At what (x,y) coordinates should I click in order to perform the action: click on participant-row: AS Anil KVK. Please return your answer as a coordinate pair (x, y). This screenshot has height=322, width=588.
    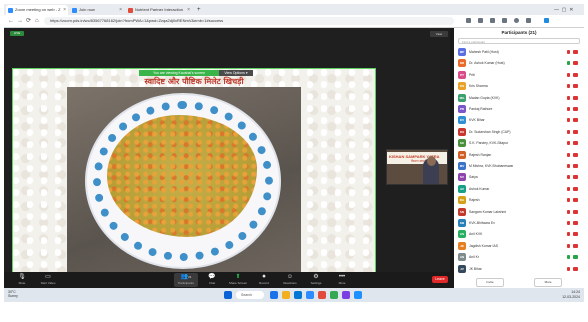
    Looking at the image, I should click on (519, 234).